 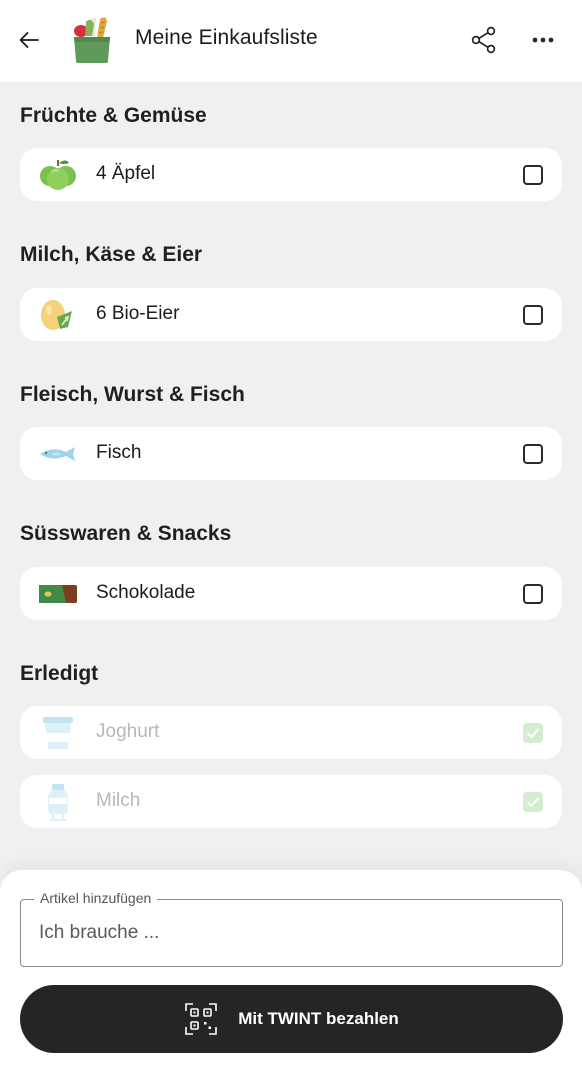 I want to click on grocery-bag-icon, so click(x=92, y=40).